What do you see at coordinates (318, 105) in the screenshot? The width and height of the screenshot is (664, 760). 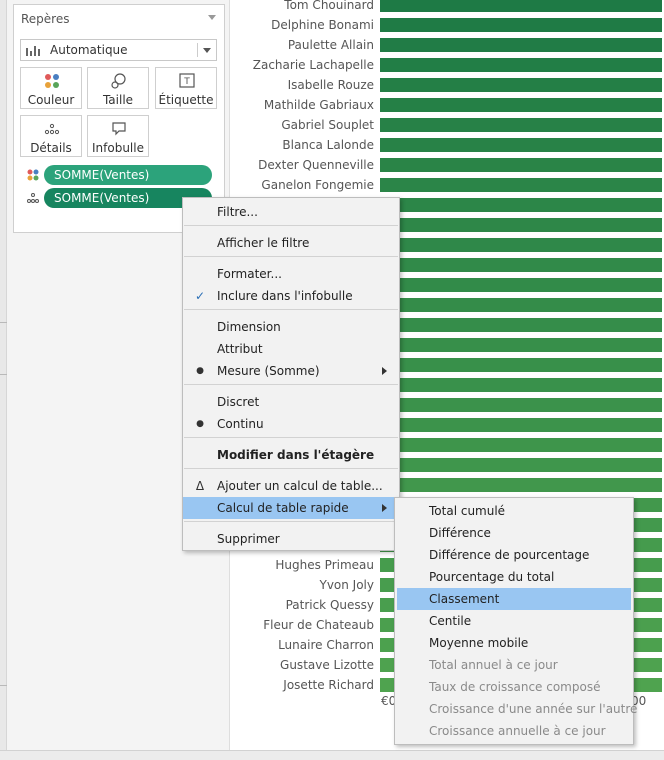 I see `row-label: Mathilde Gabriaux` at bounding box center [318, 105].